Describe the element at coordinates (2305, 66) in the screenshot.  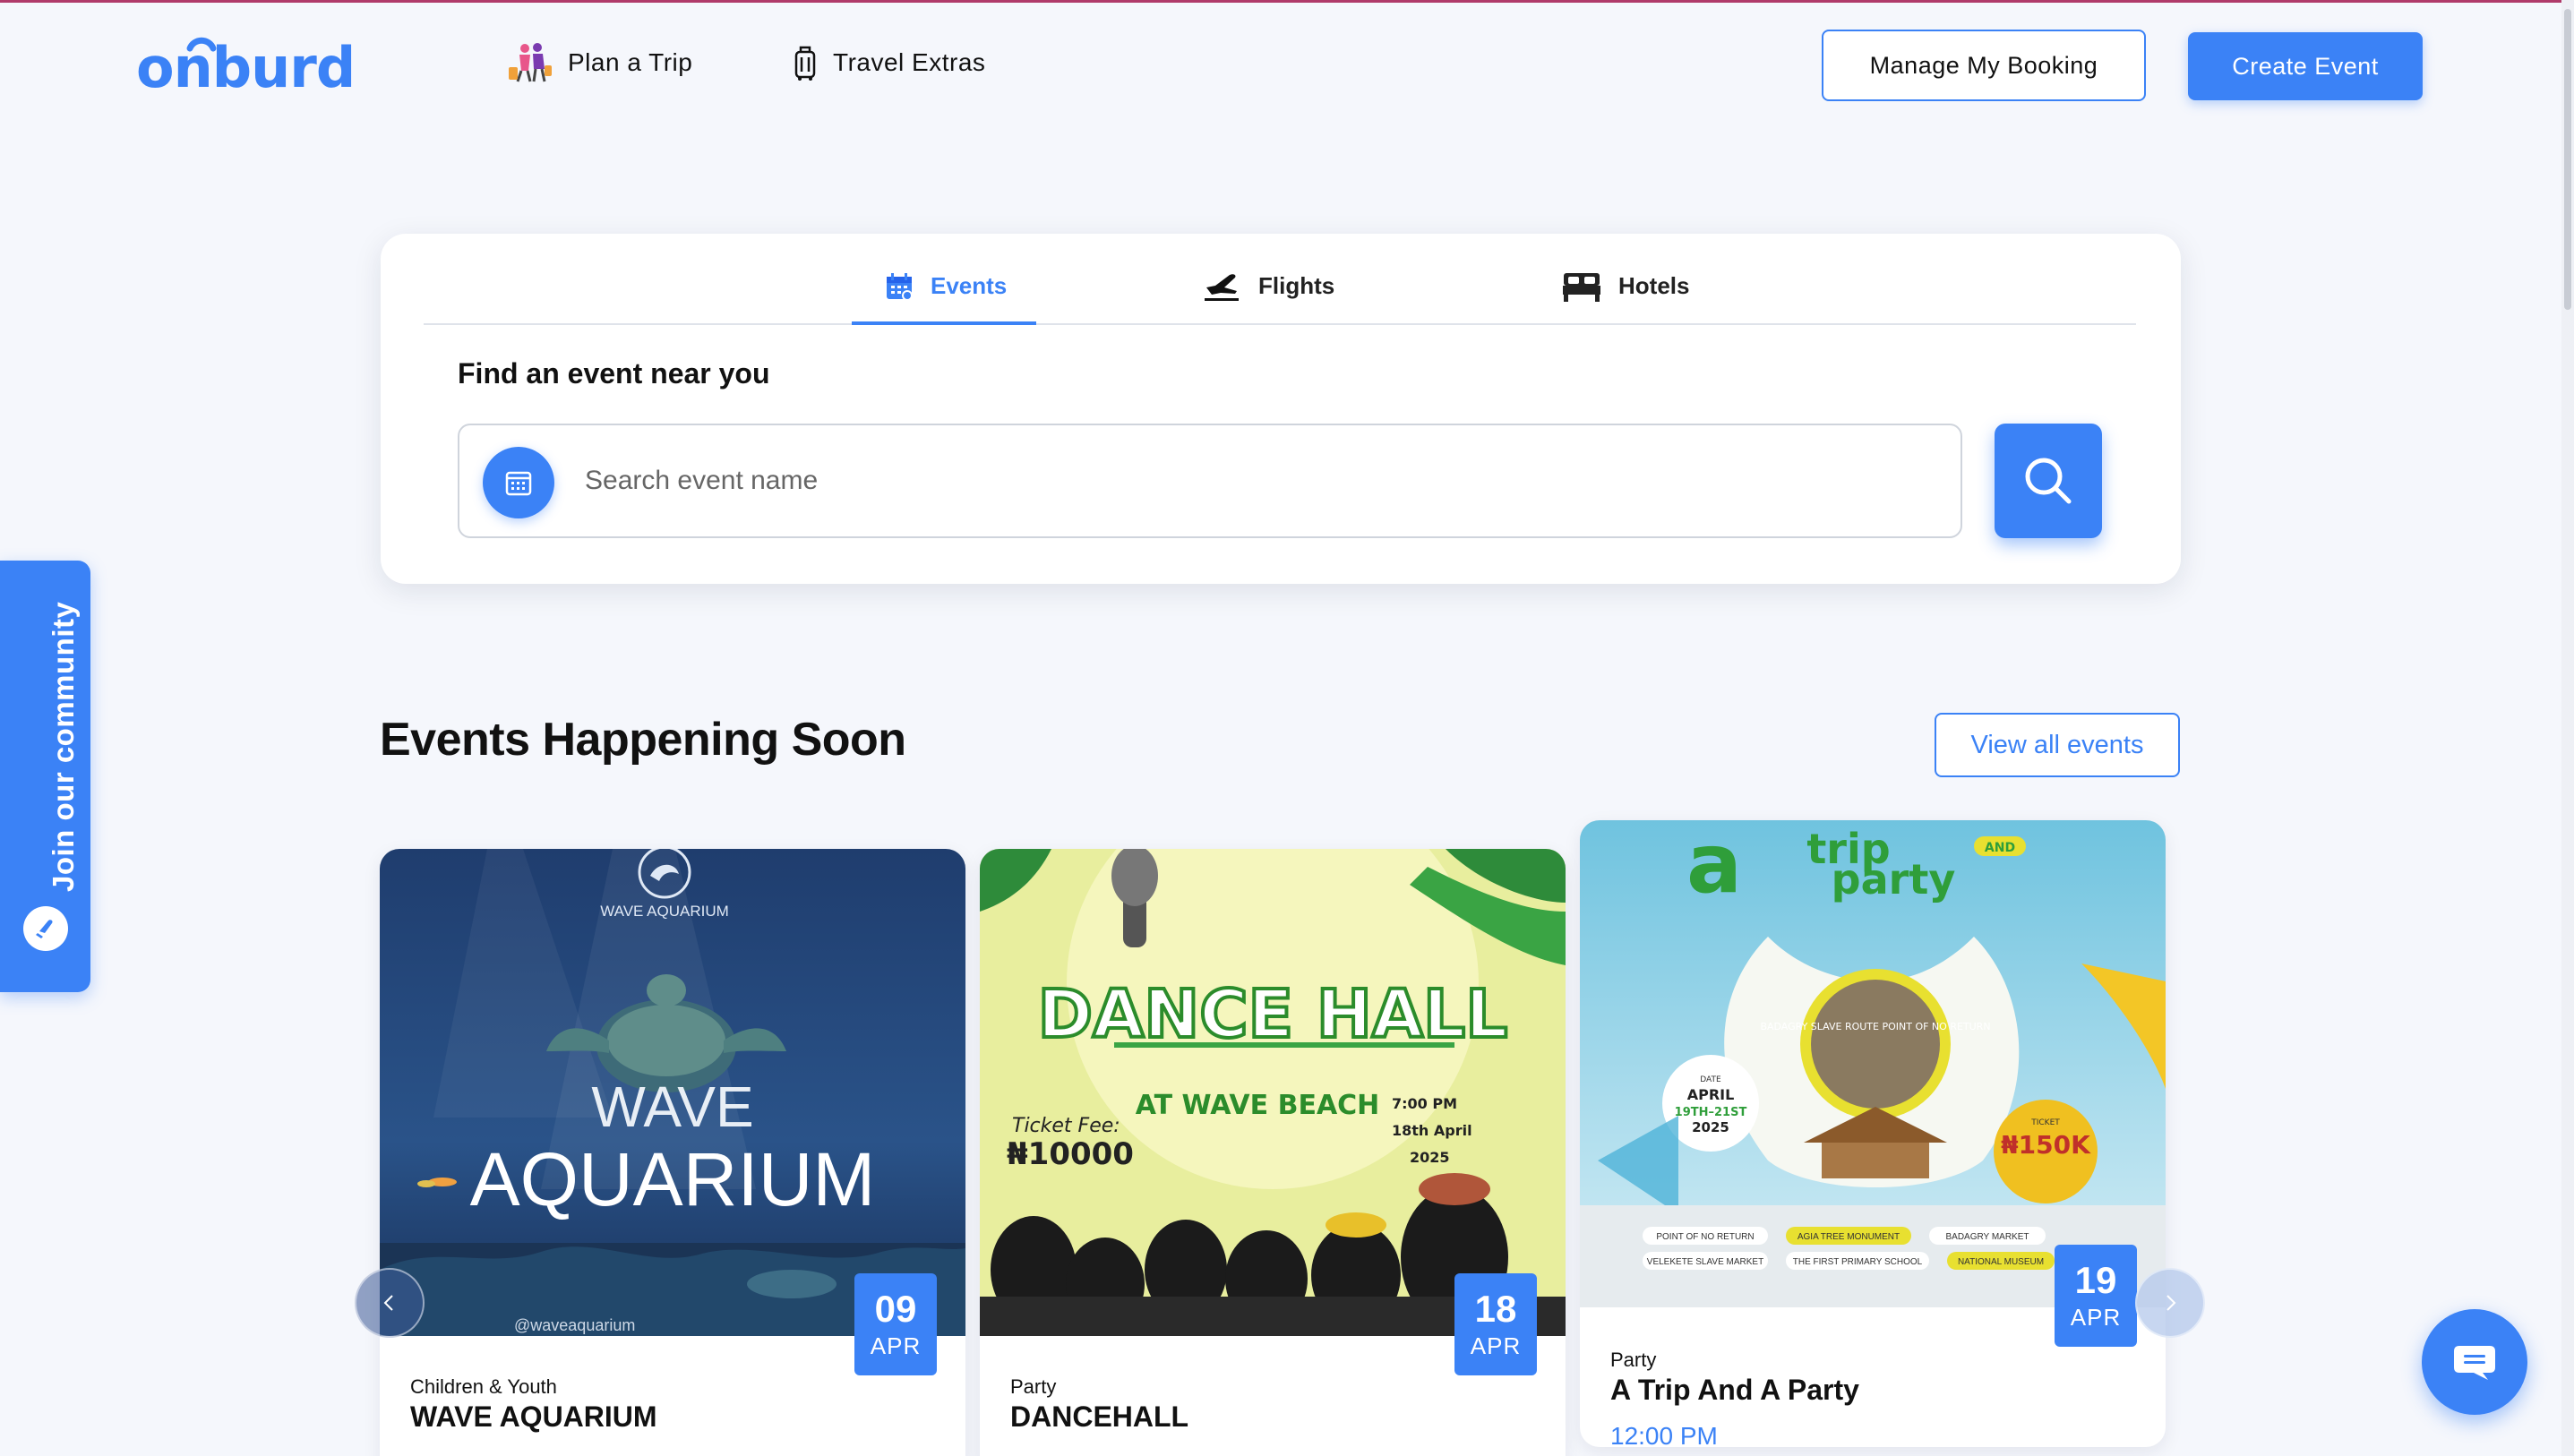
I see `create-event-button: Create Event` at that location.